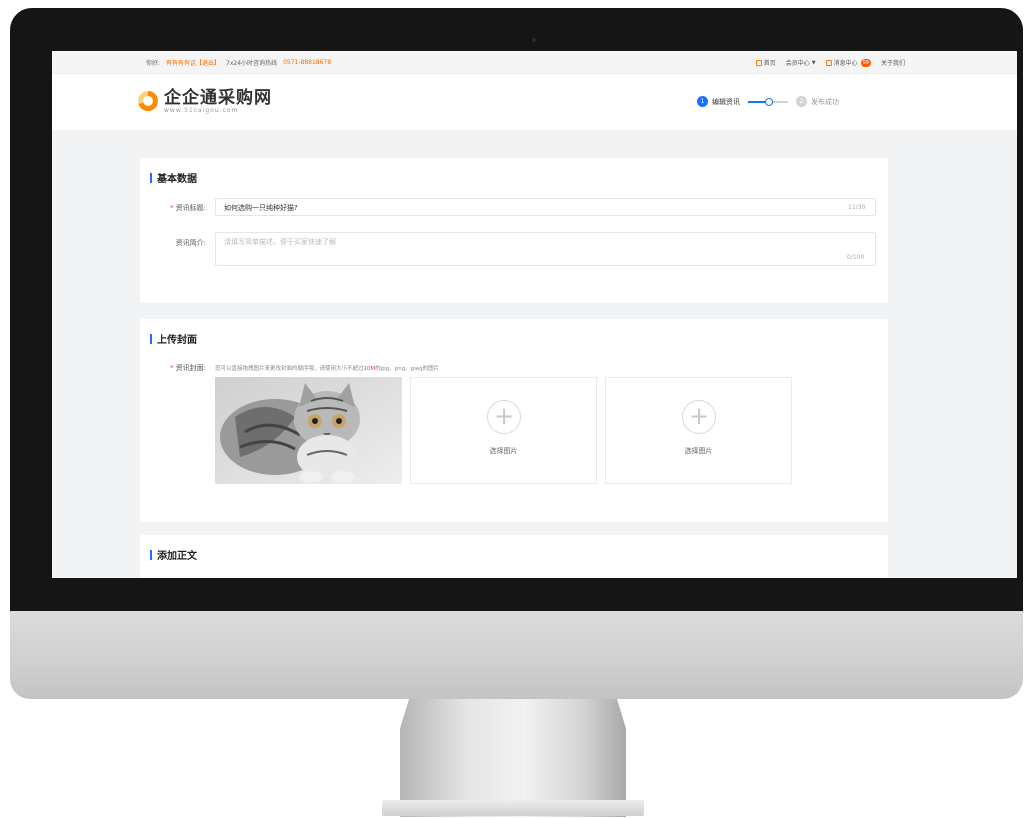  I want to click on cat-image, so click(308, 430).